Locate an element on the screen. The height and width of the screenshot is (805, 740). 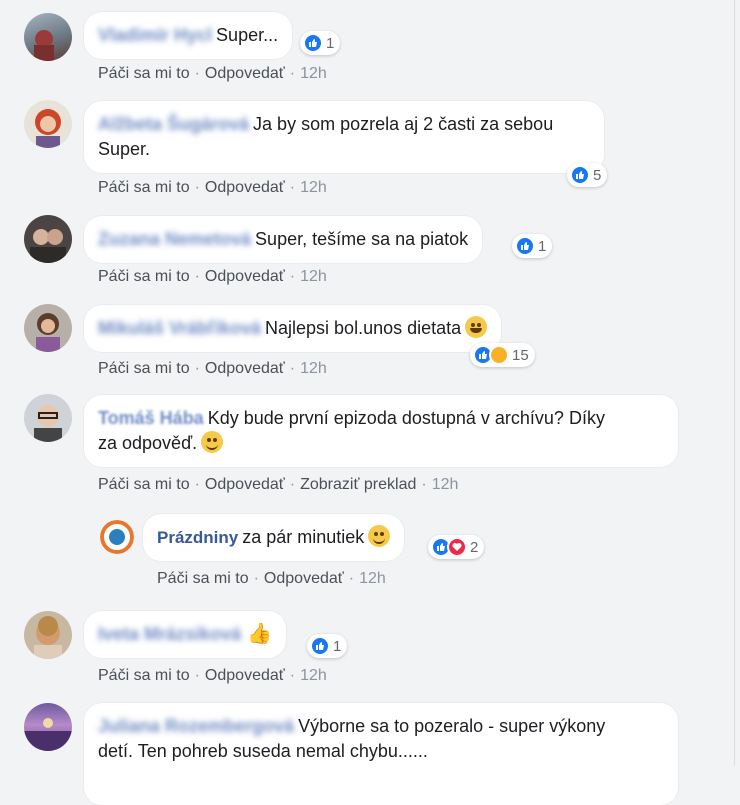
comment-text-line2: za odpověď. is located at coordinates (148, 443).